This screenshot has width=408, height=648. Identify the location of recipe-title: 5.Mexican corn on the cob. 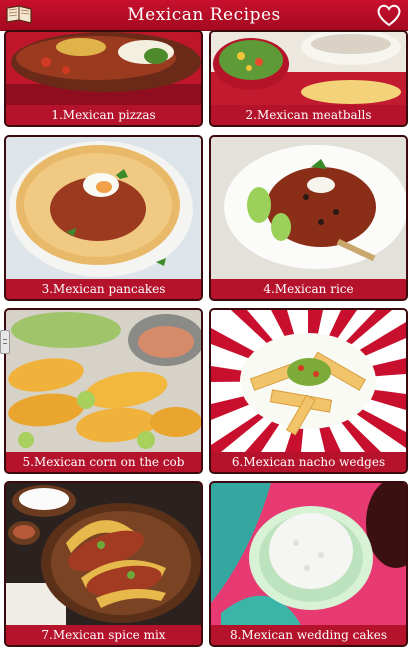
(103, 462).